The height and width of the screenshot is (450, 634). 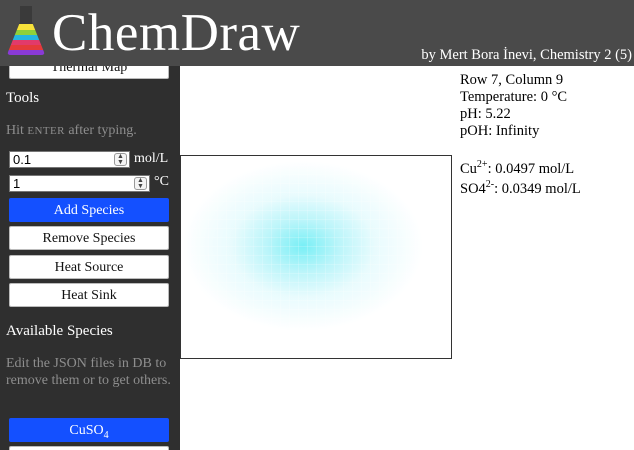 What do you see at coordinates (537, 188) in the screenshot?
I see `ion-concentration: : 0.0349 mol/L` at bounding box center [537, 188].